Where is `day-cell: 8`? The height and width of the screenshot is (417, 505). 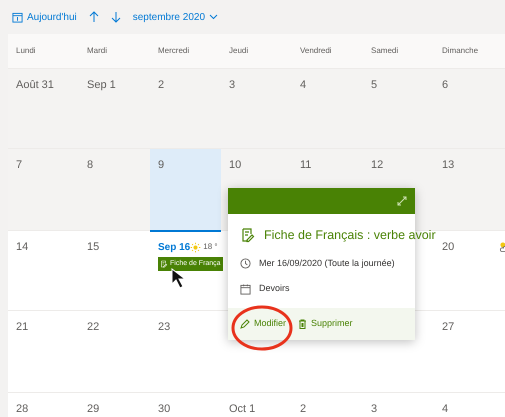
day-cell: 8 is located at coordinates (114, 189).